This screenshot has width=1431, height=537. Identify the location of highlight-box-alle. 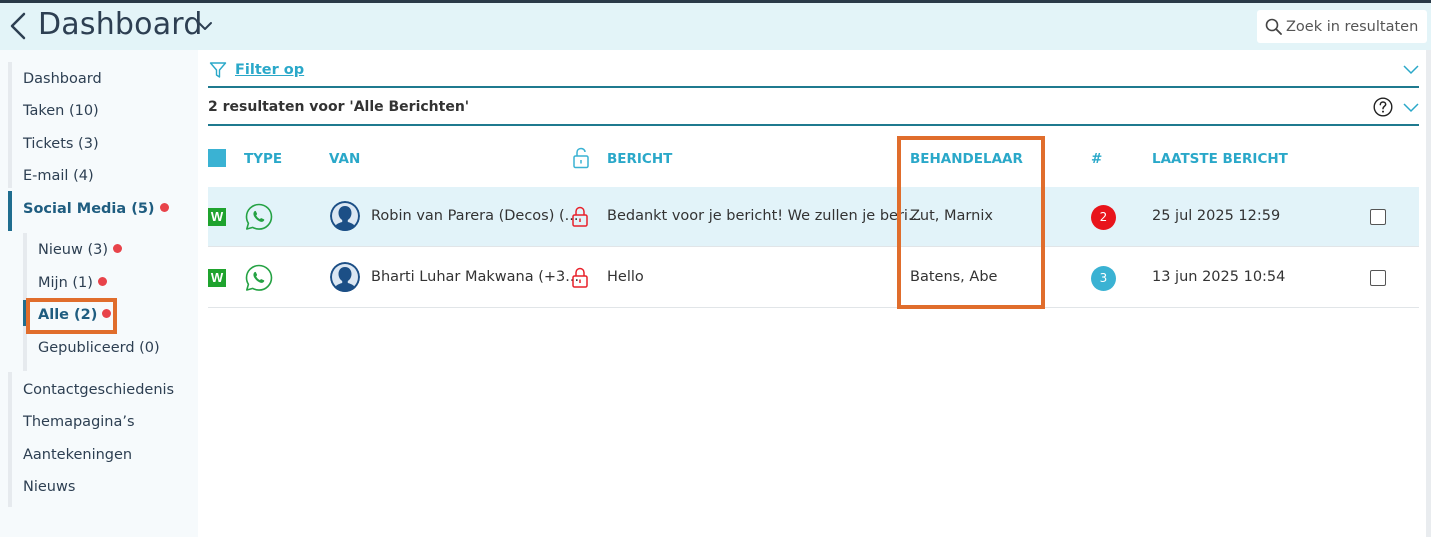
(71, 316).